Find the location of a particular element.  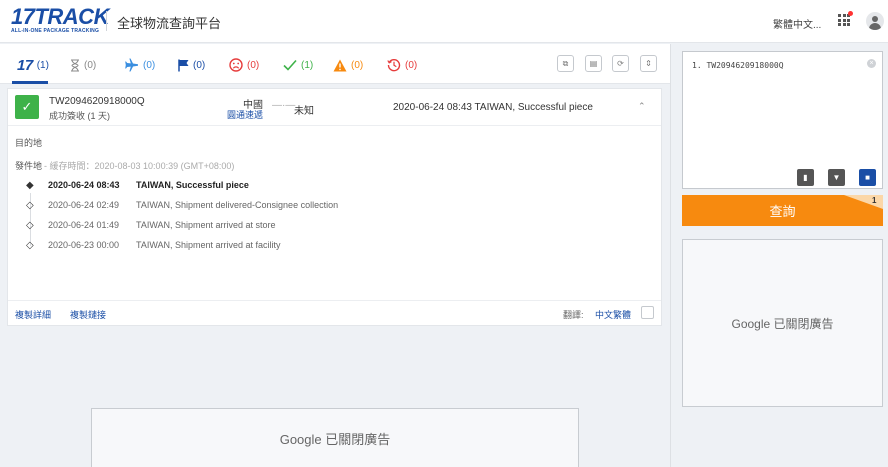

site-title: 全球物流查詢平台 is located at coordinates (169, 23).